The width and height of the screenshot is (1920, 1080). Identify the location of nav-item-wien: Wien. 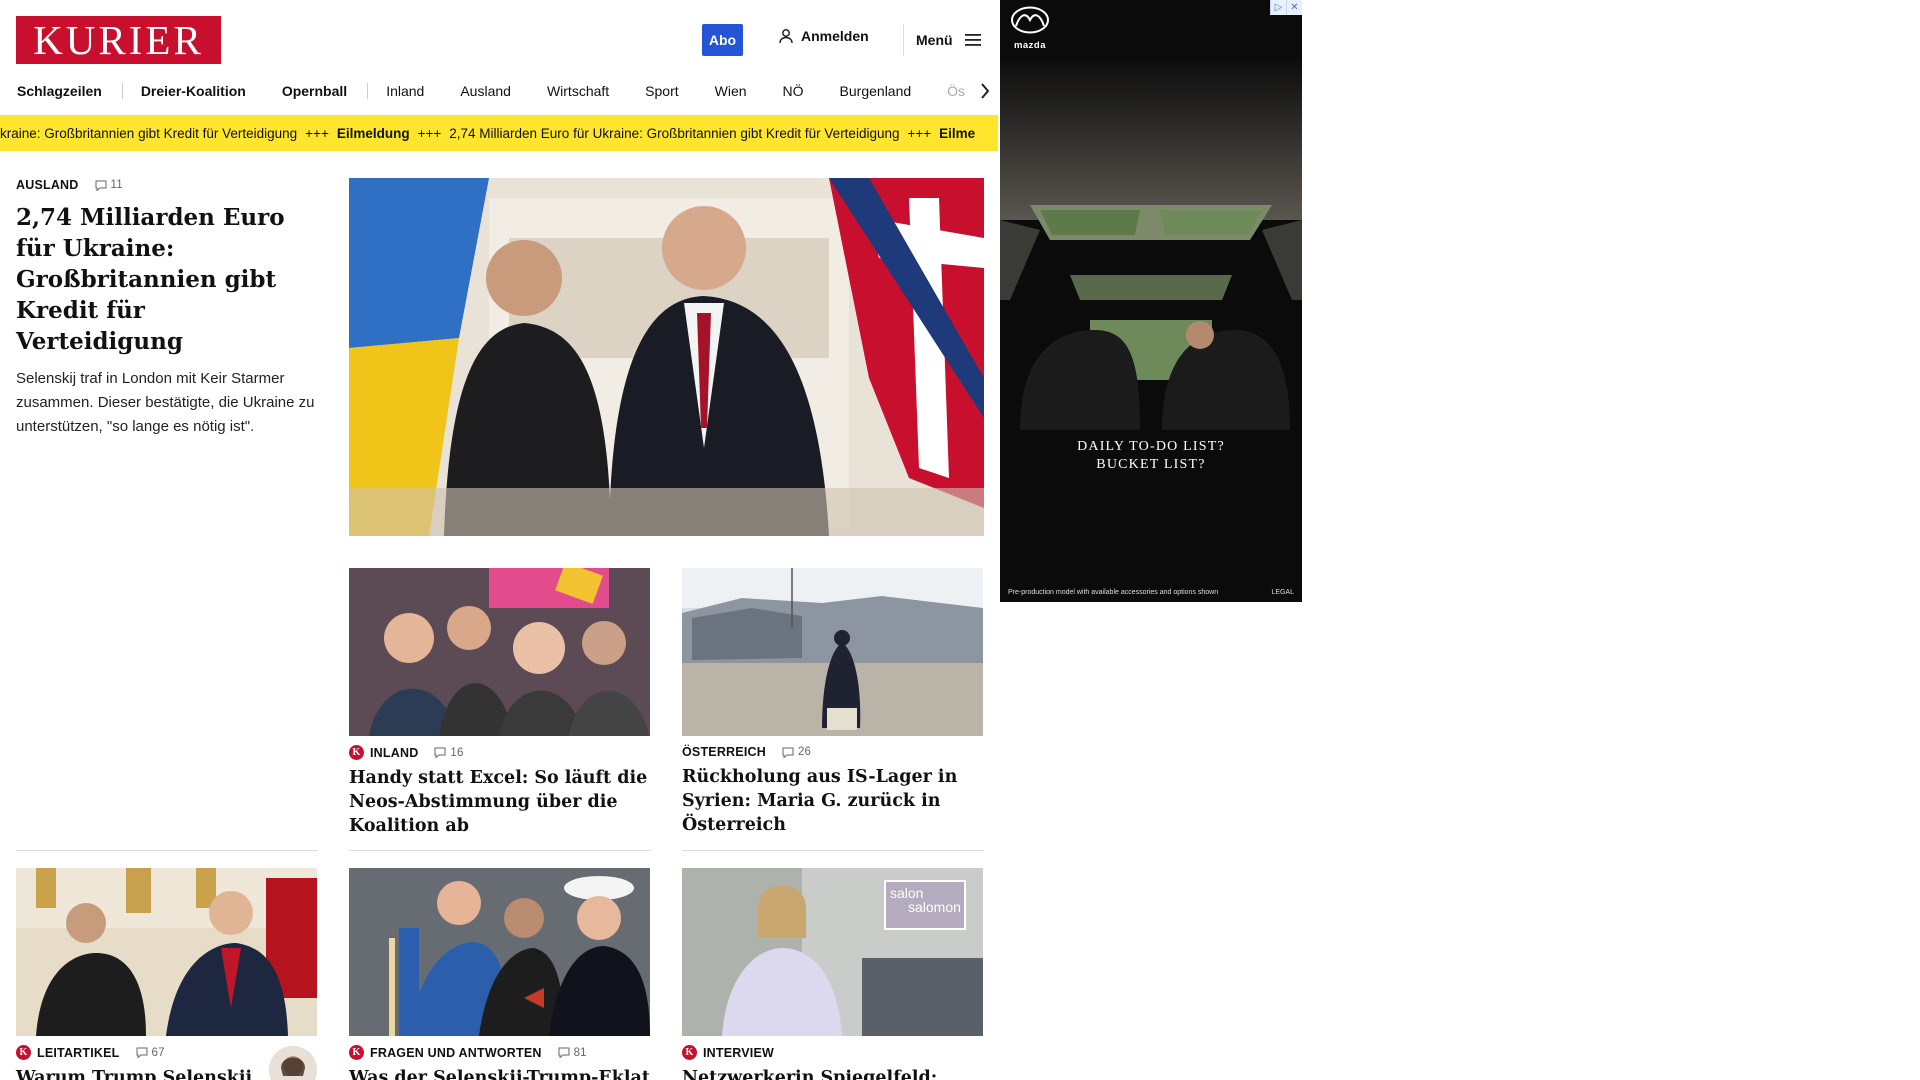
(731, 91).